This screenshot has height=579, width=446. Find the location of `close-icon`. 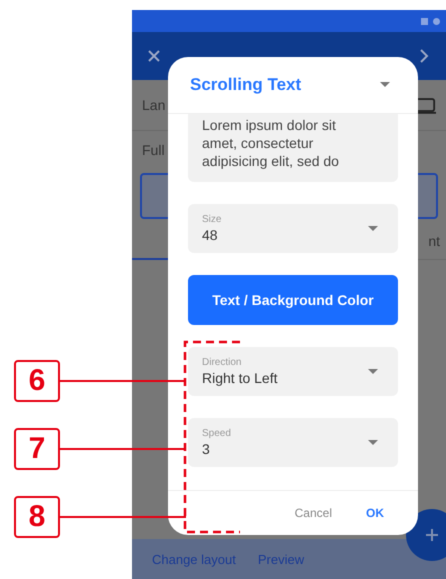

close-icon is located at coordinates (154, 56).